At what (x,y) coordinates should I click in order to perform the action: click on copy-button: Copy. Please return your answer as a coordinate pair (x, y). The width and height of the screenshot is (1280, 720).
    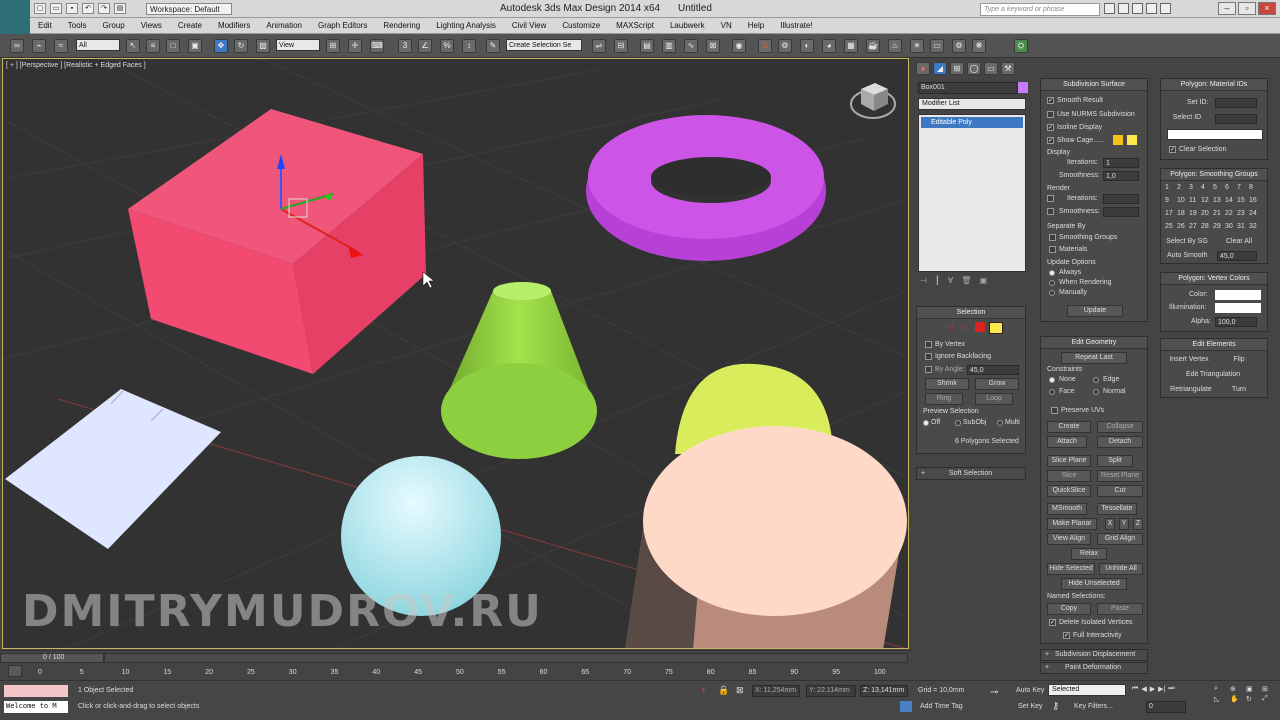
    Looking at the image, I should click on (1069, 609).